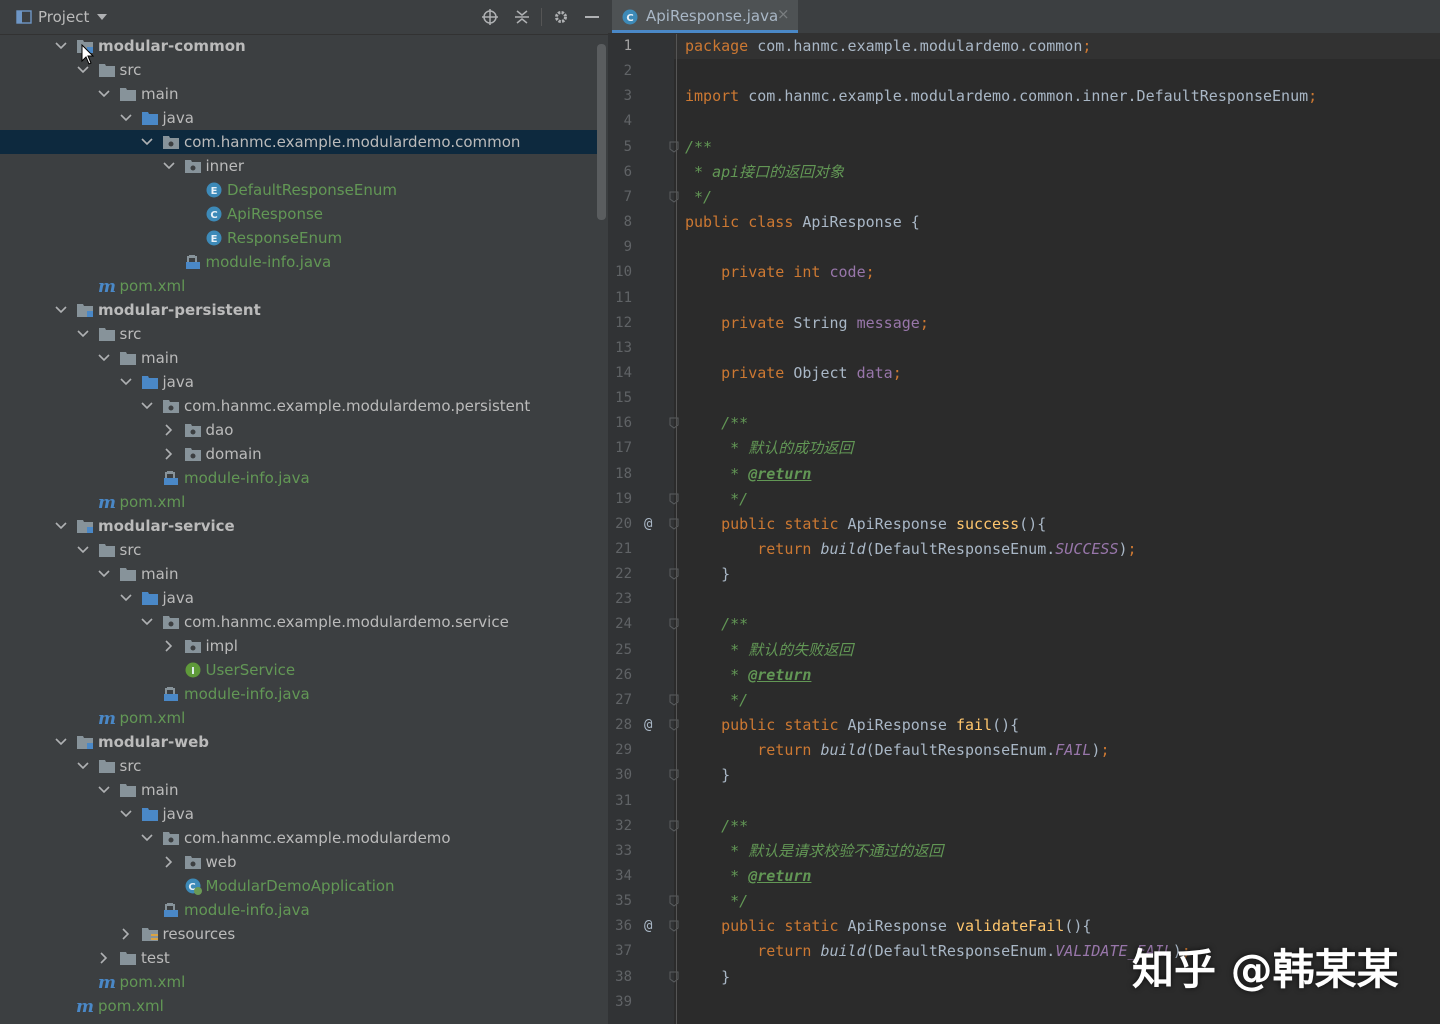 Image resolution: width=1440 pixels, height=1024 pixels. I want to click on svg-text: E, so click(214, 239).